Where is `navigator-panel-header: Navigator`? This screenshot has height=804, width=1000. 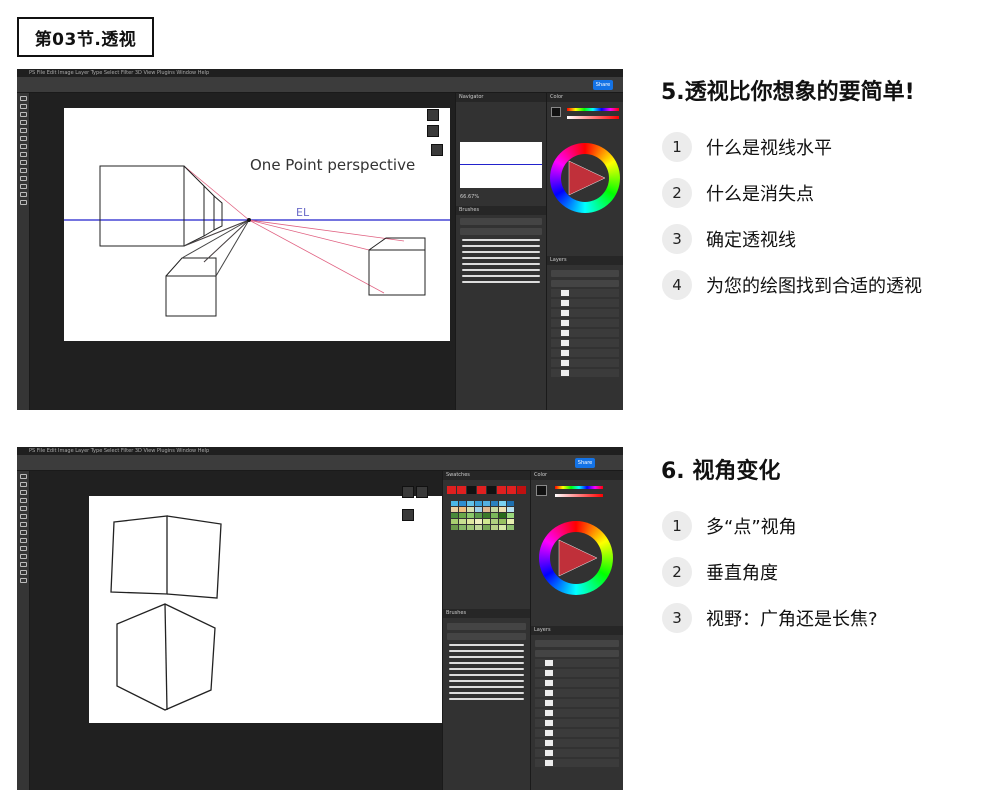
navigator-panel-header: Navigator is located at coordinates (501, 97).